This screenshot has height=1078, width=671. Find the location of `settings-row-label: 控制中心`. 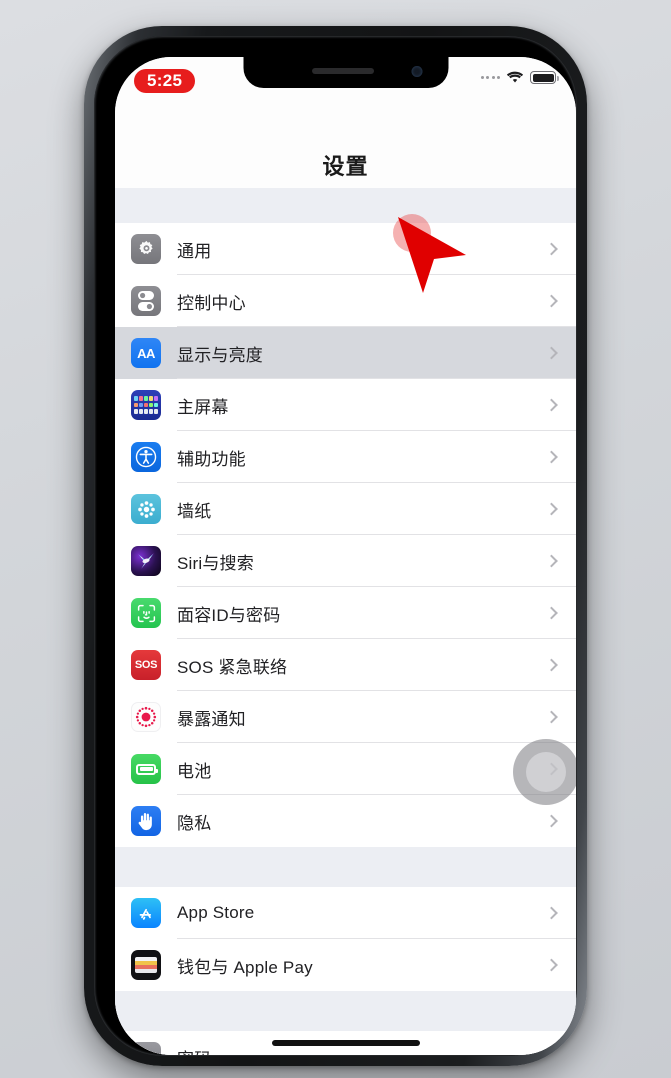

settings-row-label: 控制中心 is located at coordinates (211, 303).